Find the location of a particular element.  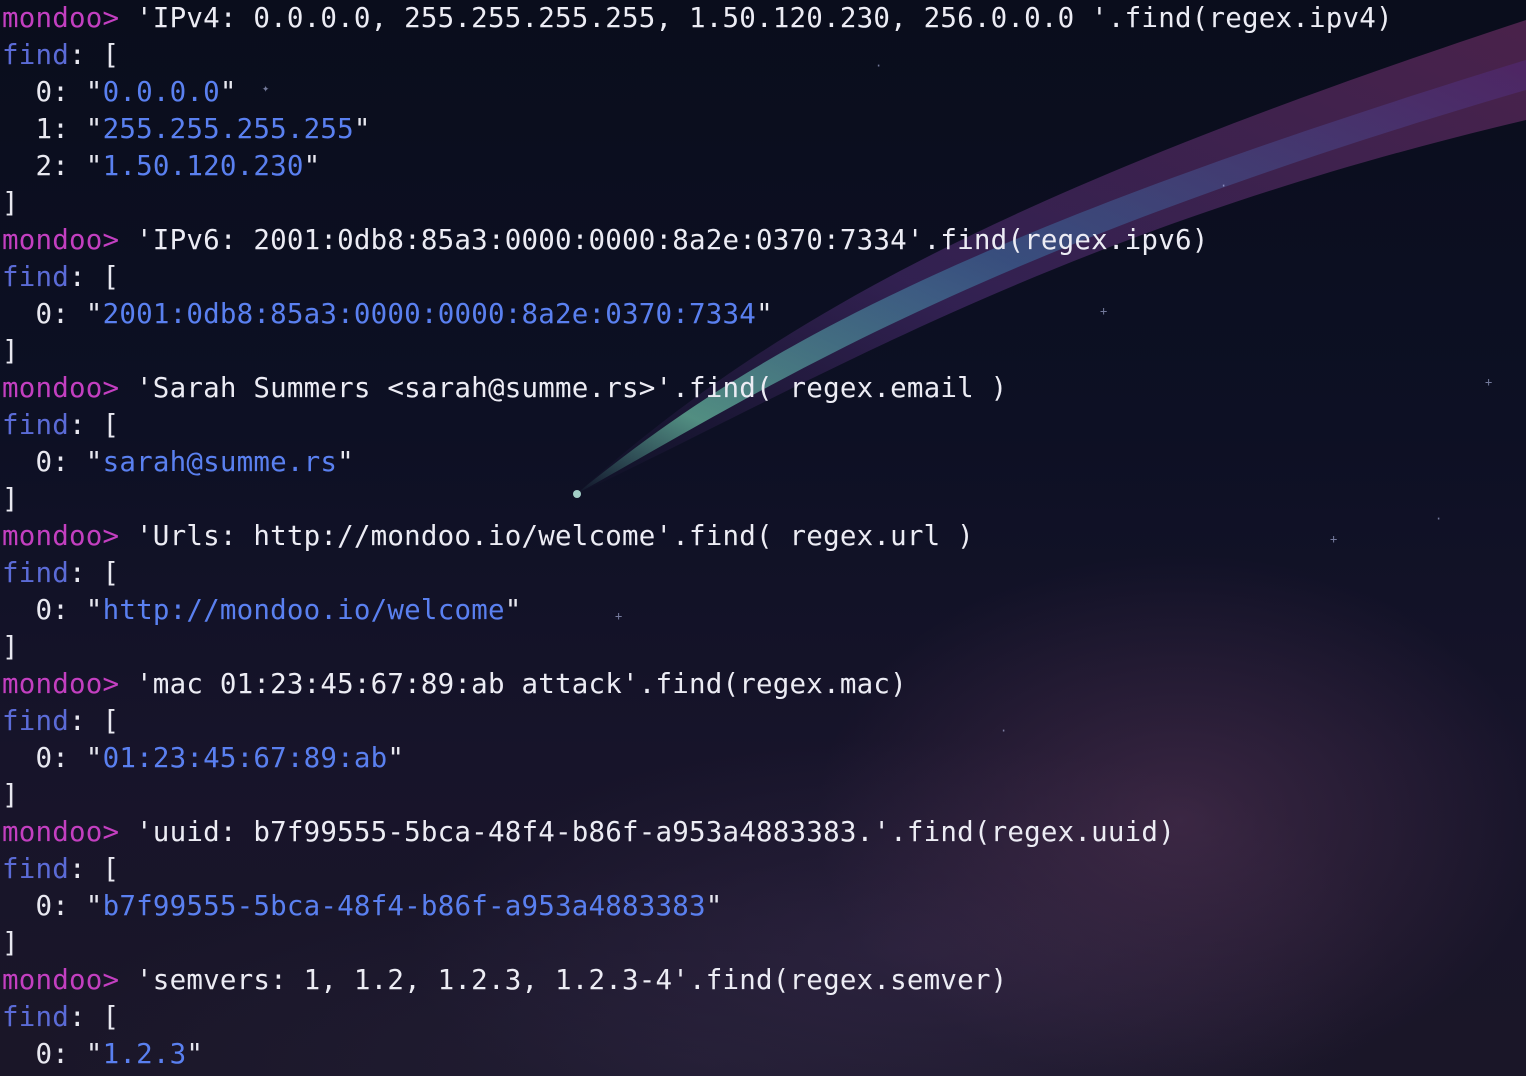

result-value: 1.2.3 is located at coordinates (144, 1054).